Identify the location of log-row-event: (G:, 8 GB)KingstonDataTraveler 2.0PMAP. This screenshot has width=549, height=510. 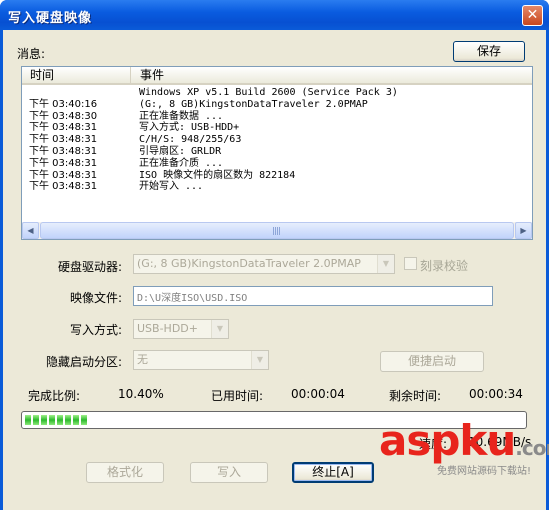
(253, 104).